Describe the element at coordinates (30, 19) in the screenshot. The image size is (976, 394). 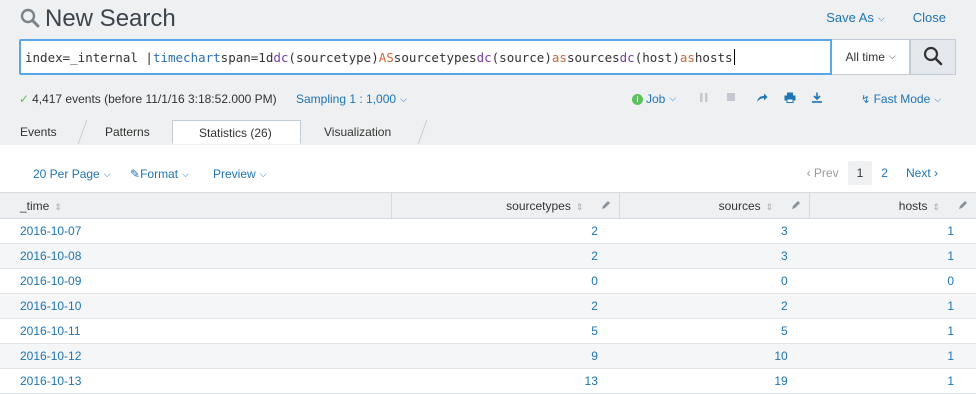
I see `search-icon` at that location.